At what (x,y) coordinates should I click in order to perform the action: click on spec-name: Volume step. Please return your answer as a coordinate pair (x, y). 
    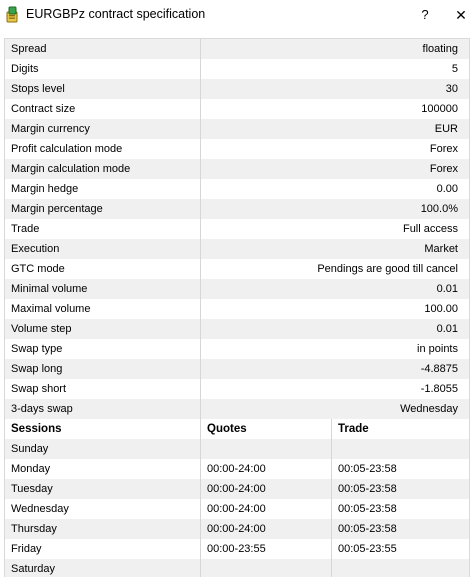
    Looking at the image, I should click on (103, 329).